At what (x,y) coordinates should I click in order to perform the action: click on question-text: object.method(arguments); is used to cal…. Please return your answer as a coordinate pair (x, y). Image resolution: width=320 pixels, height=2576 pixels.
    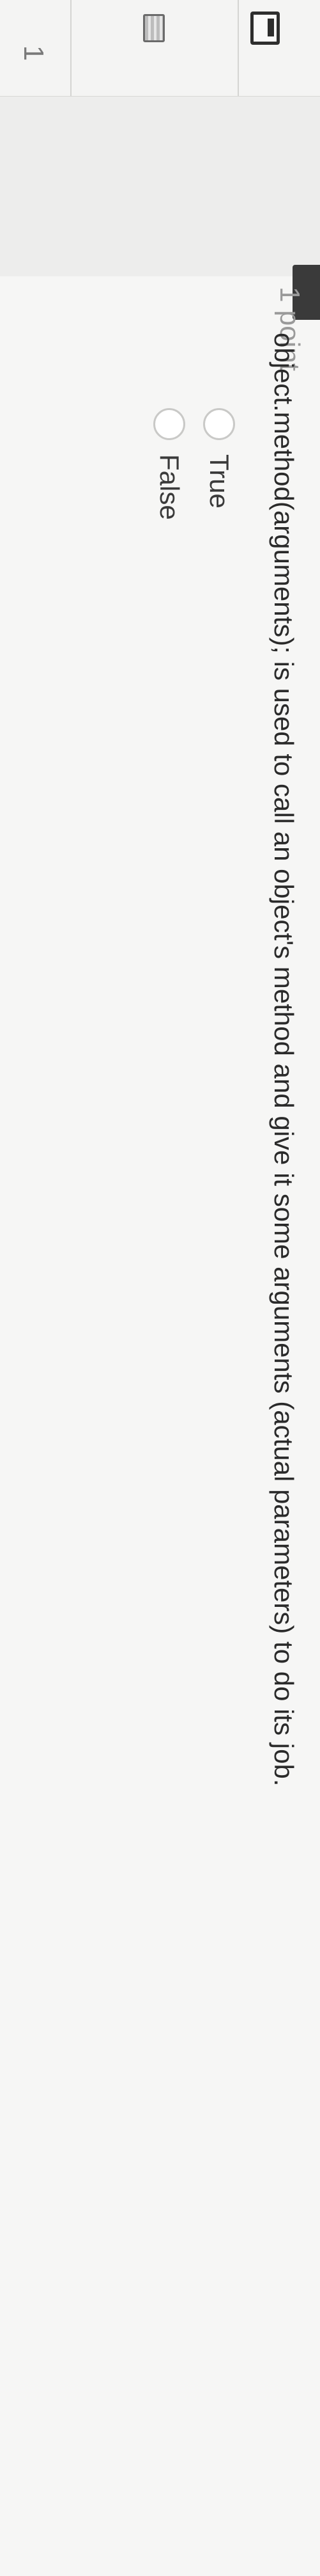
    Looking at the image, I should click on (284, 1060).